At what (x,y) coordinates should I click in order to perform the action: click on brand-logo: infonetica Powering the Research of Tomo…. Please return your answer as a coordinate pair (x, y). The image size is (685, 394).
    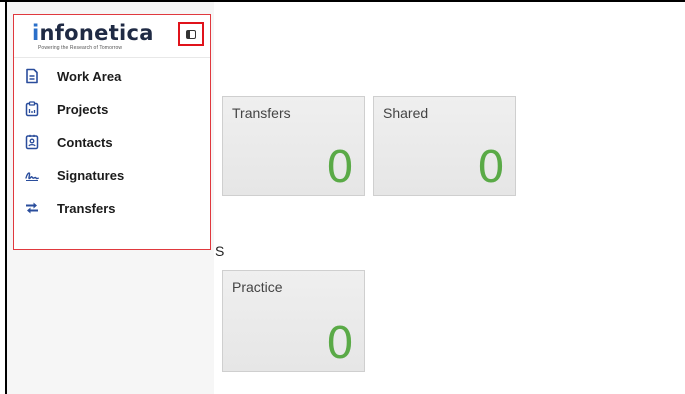
    Looking at the image, I should click on (93, 36).